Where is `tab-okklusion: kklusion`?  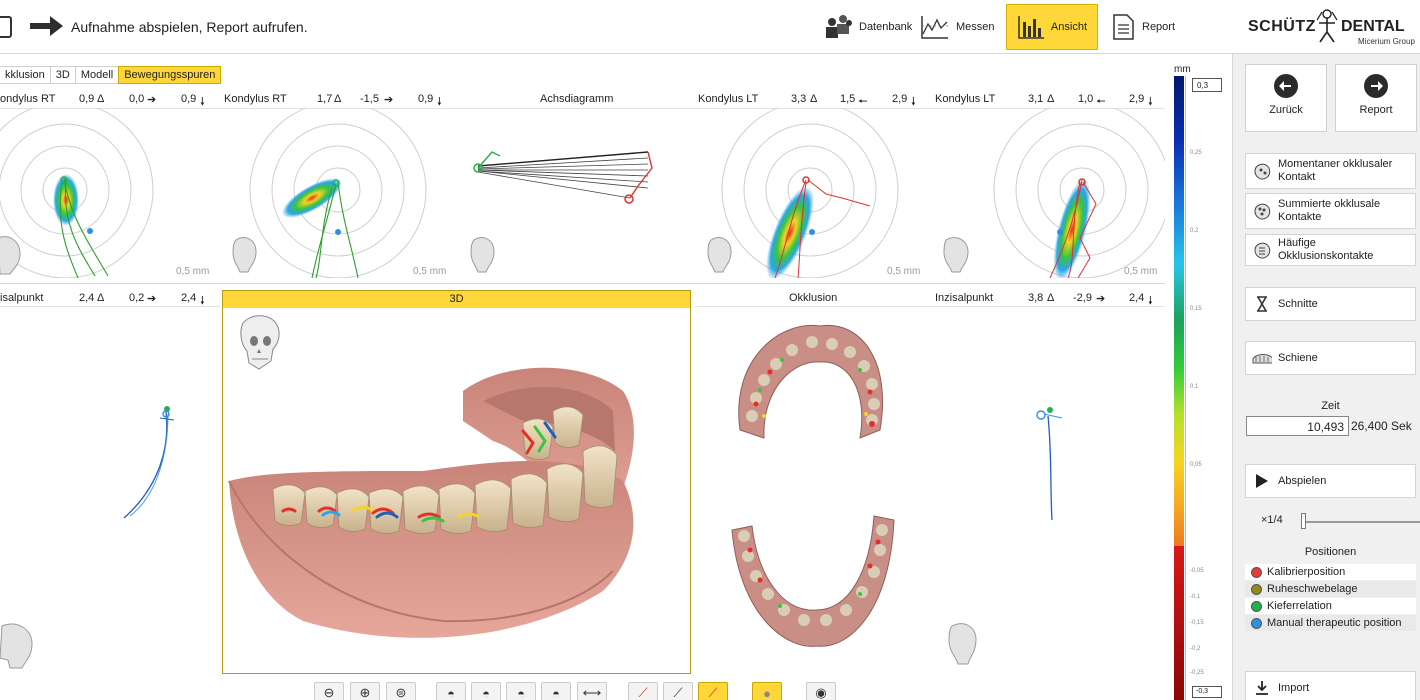
tab-okklusion: kklusion is located at coordinates (25, 75).